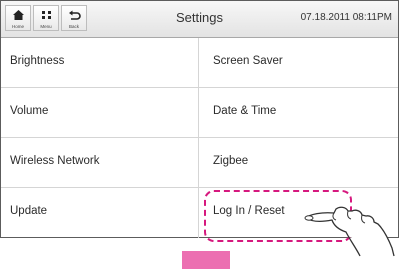  What do you see at coordinates (206, 260) in the screenshot?
I see `pink-marker` at bounding box center [206, 260].